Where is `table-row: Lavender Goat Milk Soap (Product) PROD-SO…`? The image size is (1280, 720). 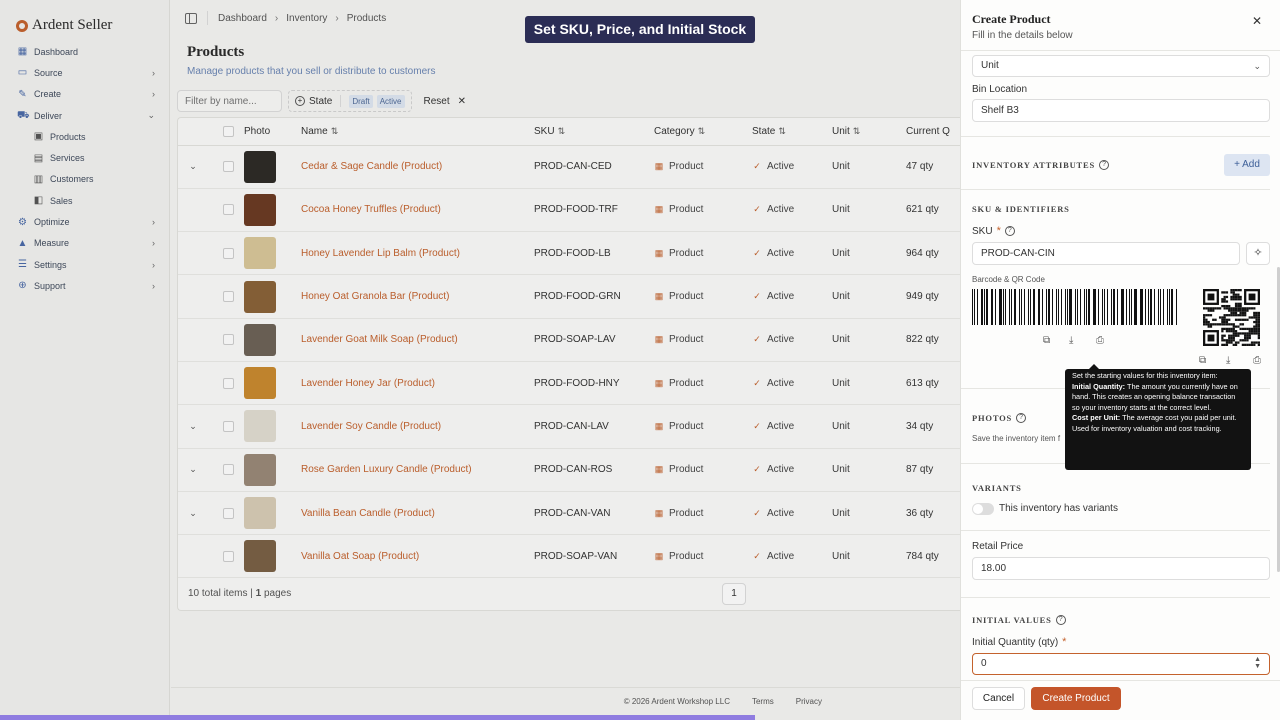 table-row: Lavender Goat Milk Soap (Product) PROD-SO… is located at coordinates (569, 340).